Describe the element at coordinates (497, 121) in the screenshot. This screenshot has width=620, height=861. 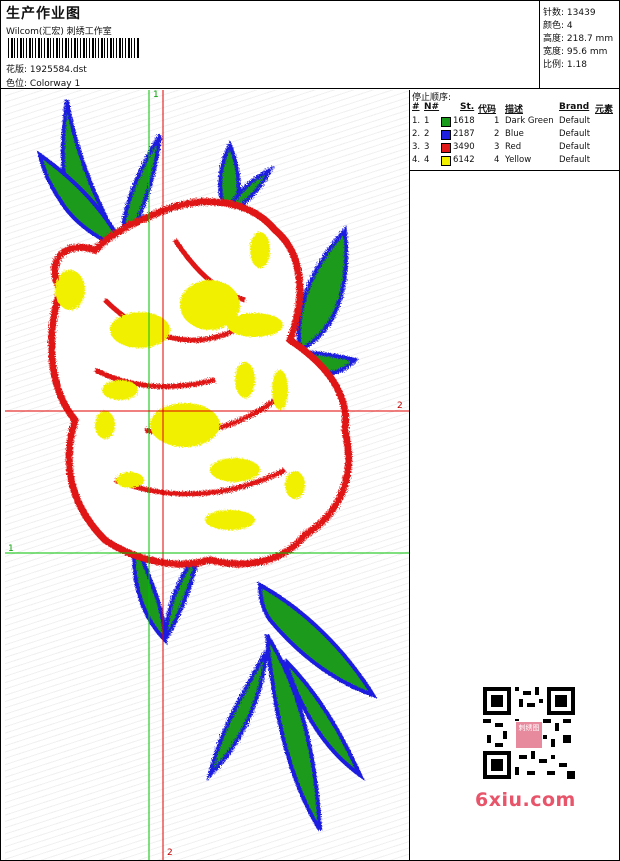
I see `row-code: 1` at that location.